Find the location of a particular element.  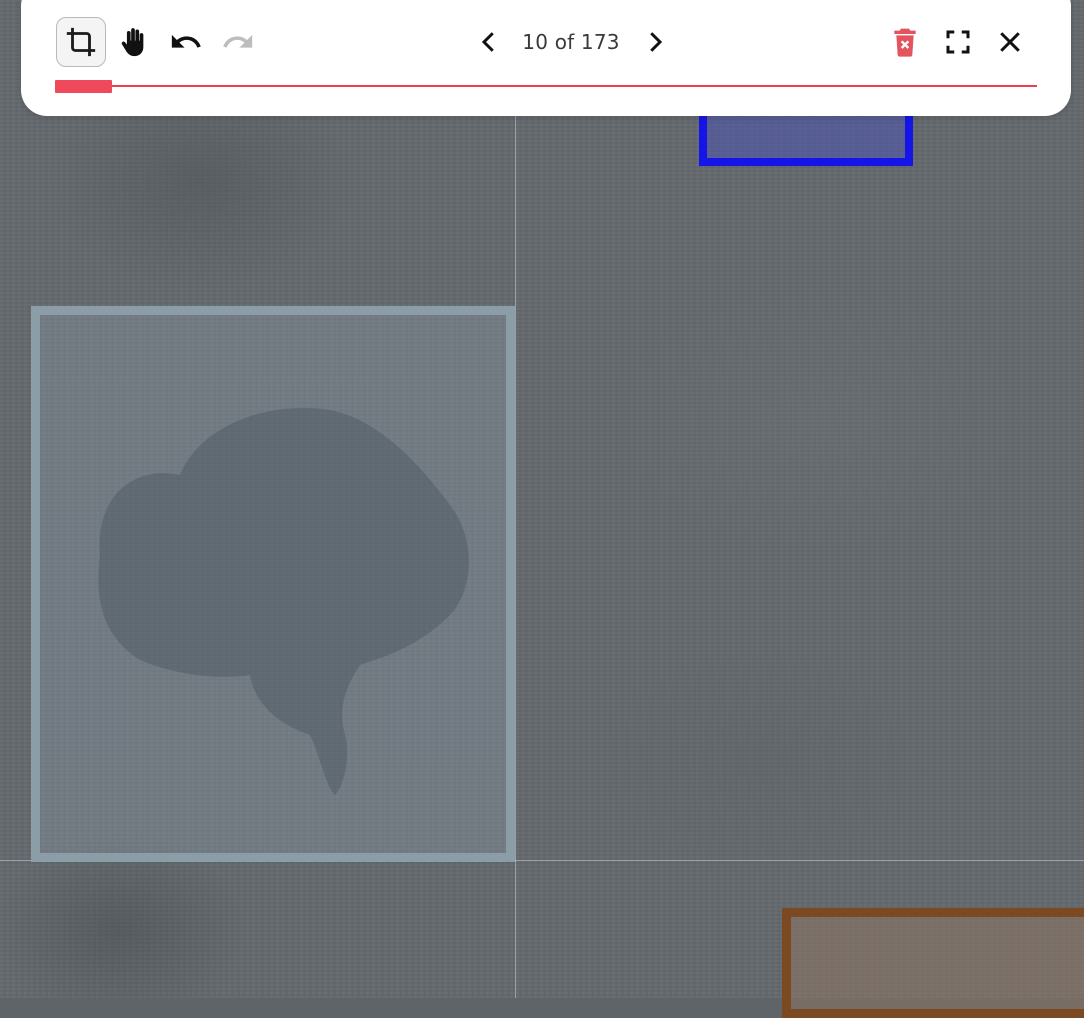

trash-icon is located at coordinates (905, 42).